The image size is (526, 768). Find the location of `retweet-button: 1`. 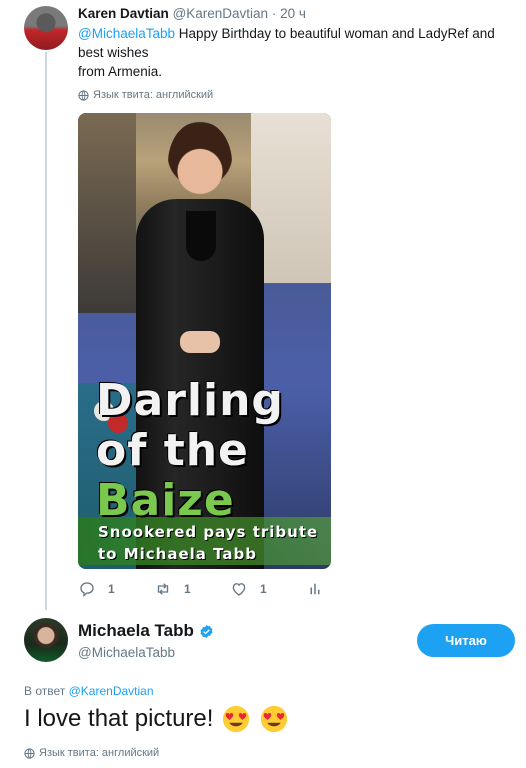

retweet-button: 1 is located at coordinates (192, 589).